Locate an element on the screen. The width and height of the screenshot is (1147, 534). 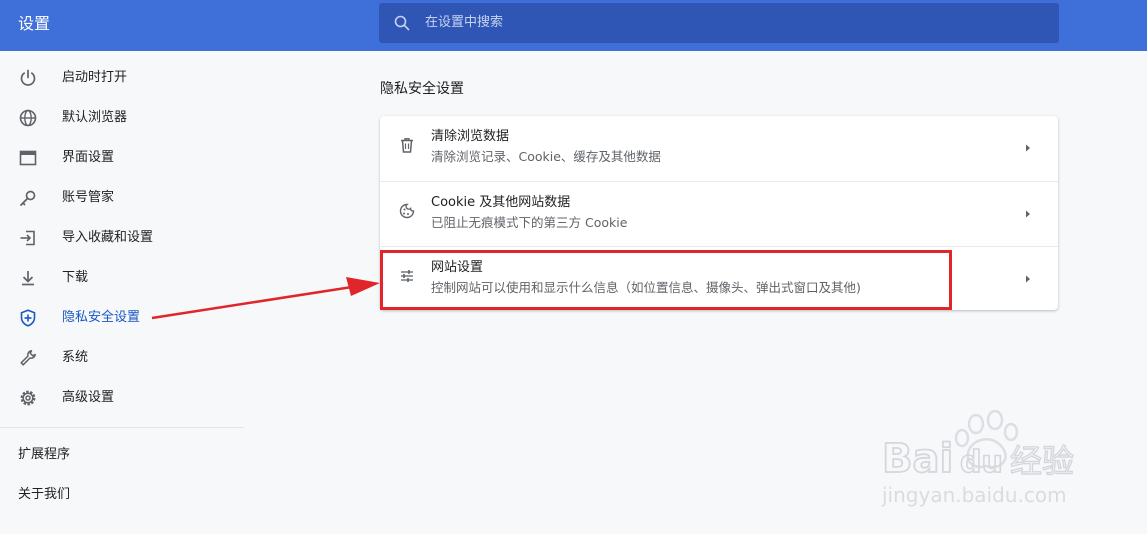
sidebar-item-default-browser: 默认浏览器 is located at coordinates (122, 118).